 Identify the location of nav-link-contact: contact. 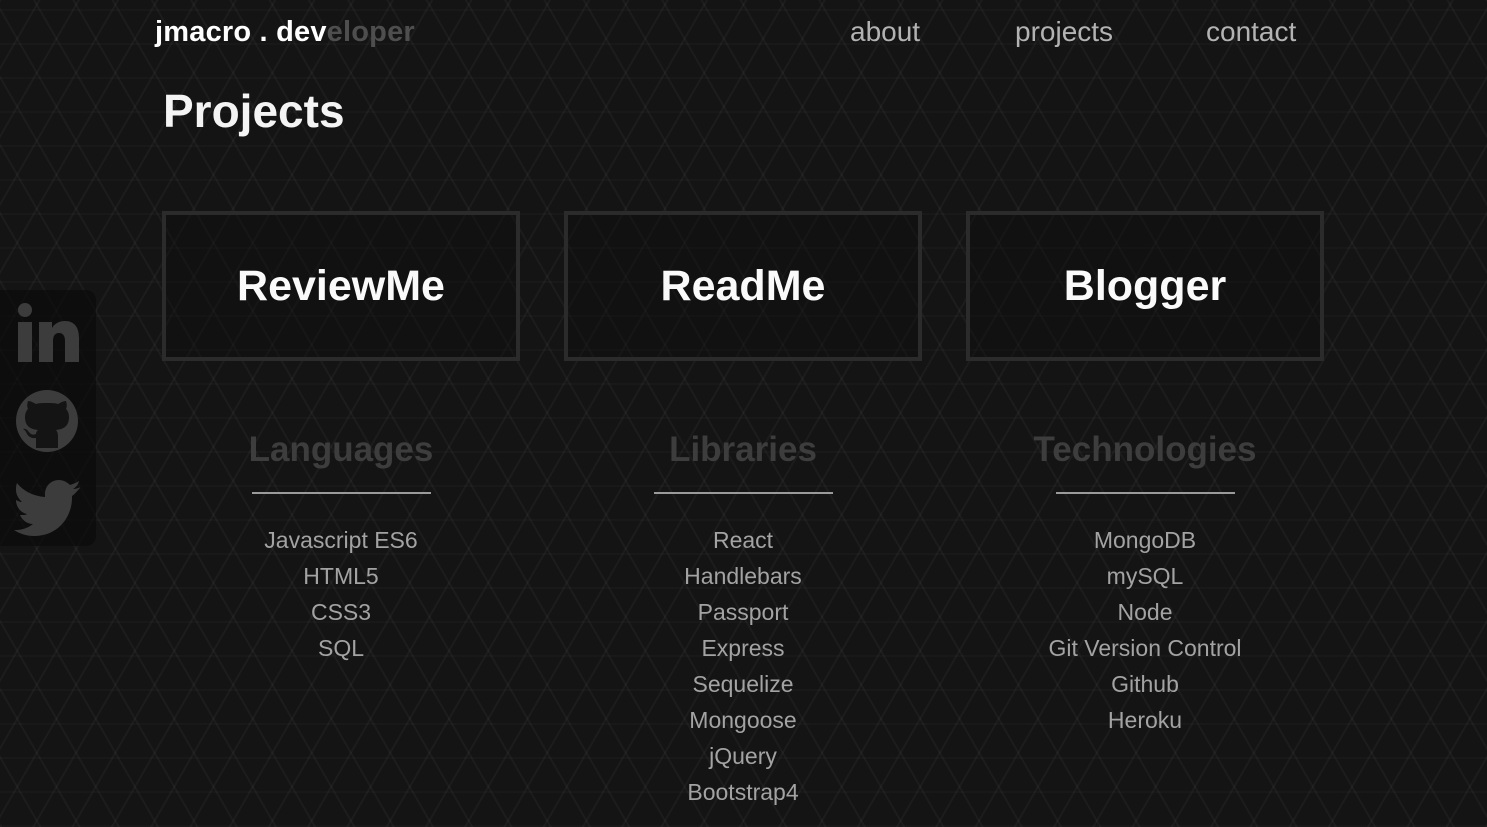
(1251, 32).